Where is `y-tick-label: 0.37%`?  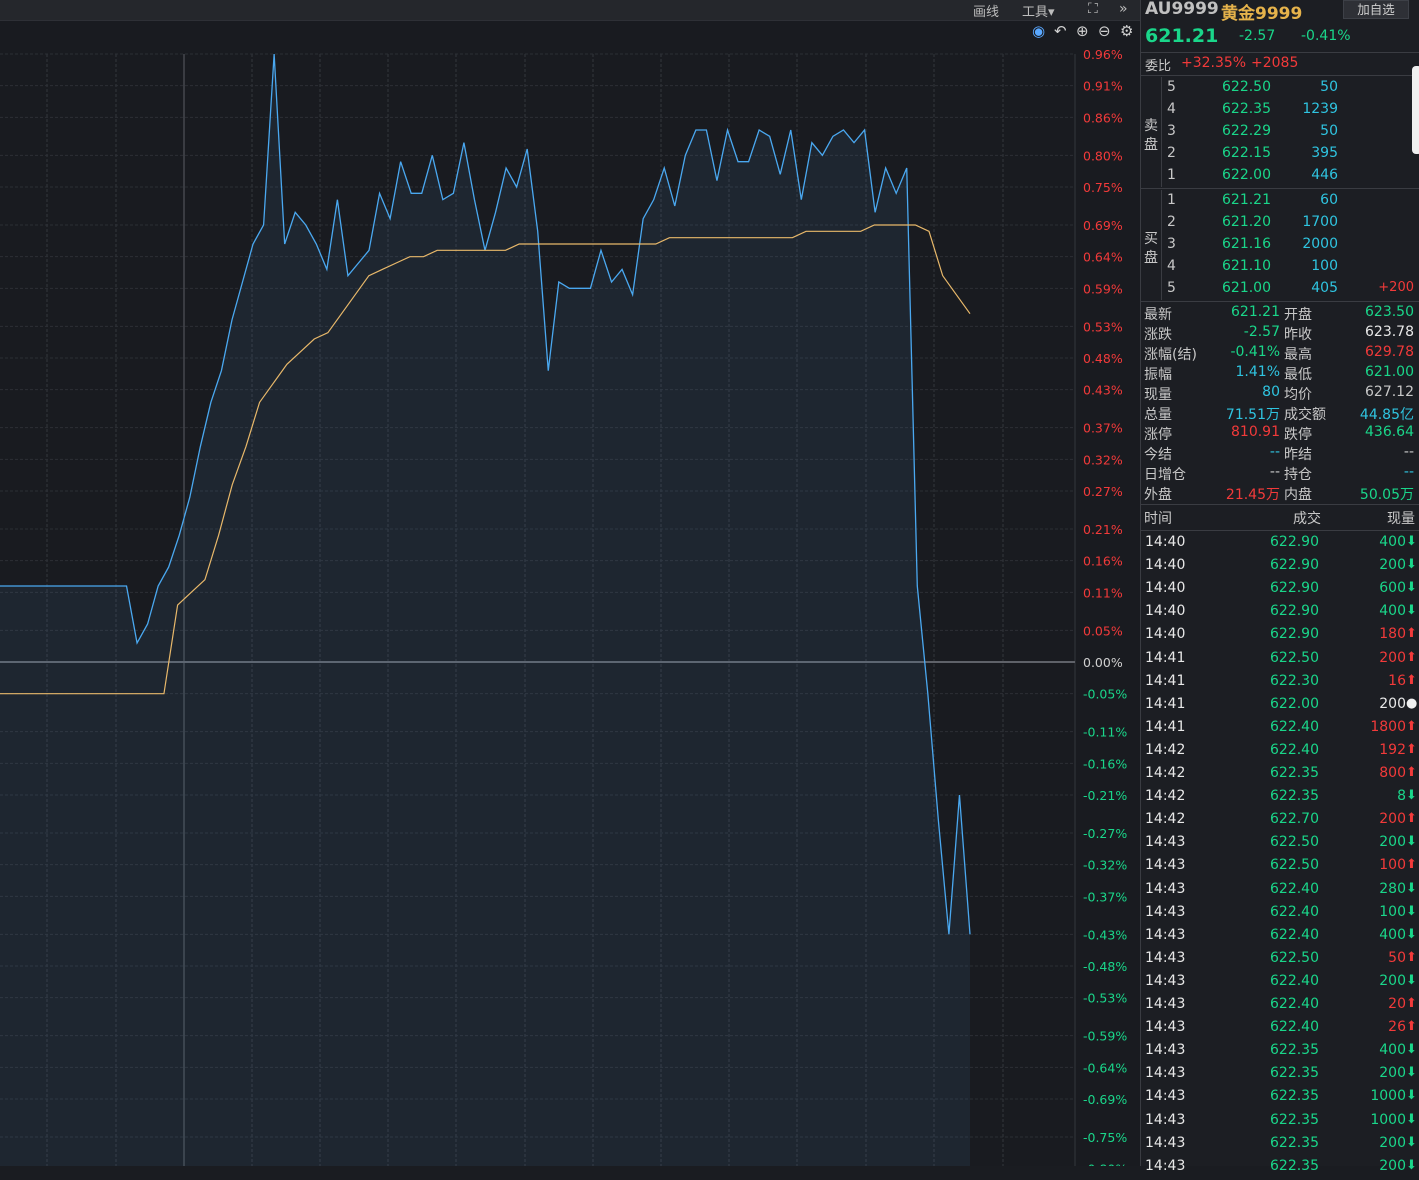
y-tick-label: 0.37% is located at coordinates (1103, 428).